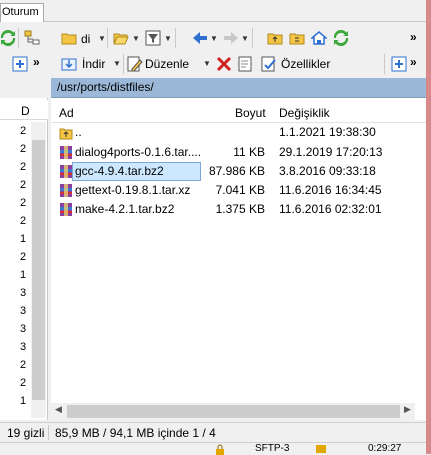 Image resolution: width=431 pixels, height=455 pixels. I want to click on edit-dropdown-arrow: ▼, so click(207, 63).